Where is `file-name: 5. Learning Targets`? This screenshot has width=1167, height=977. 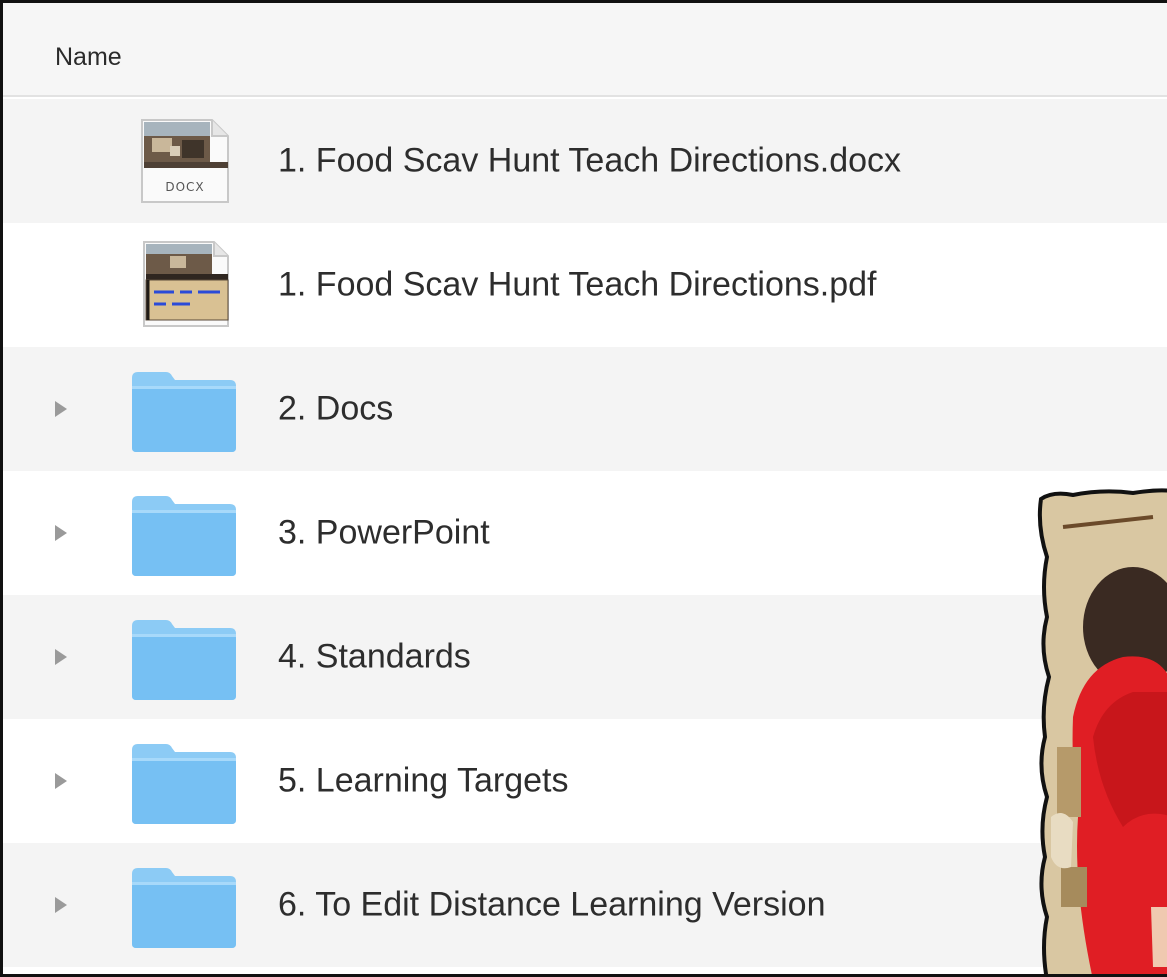 file-name: 5. Learning Targets is located at coordinates (423, 780).